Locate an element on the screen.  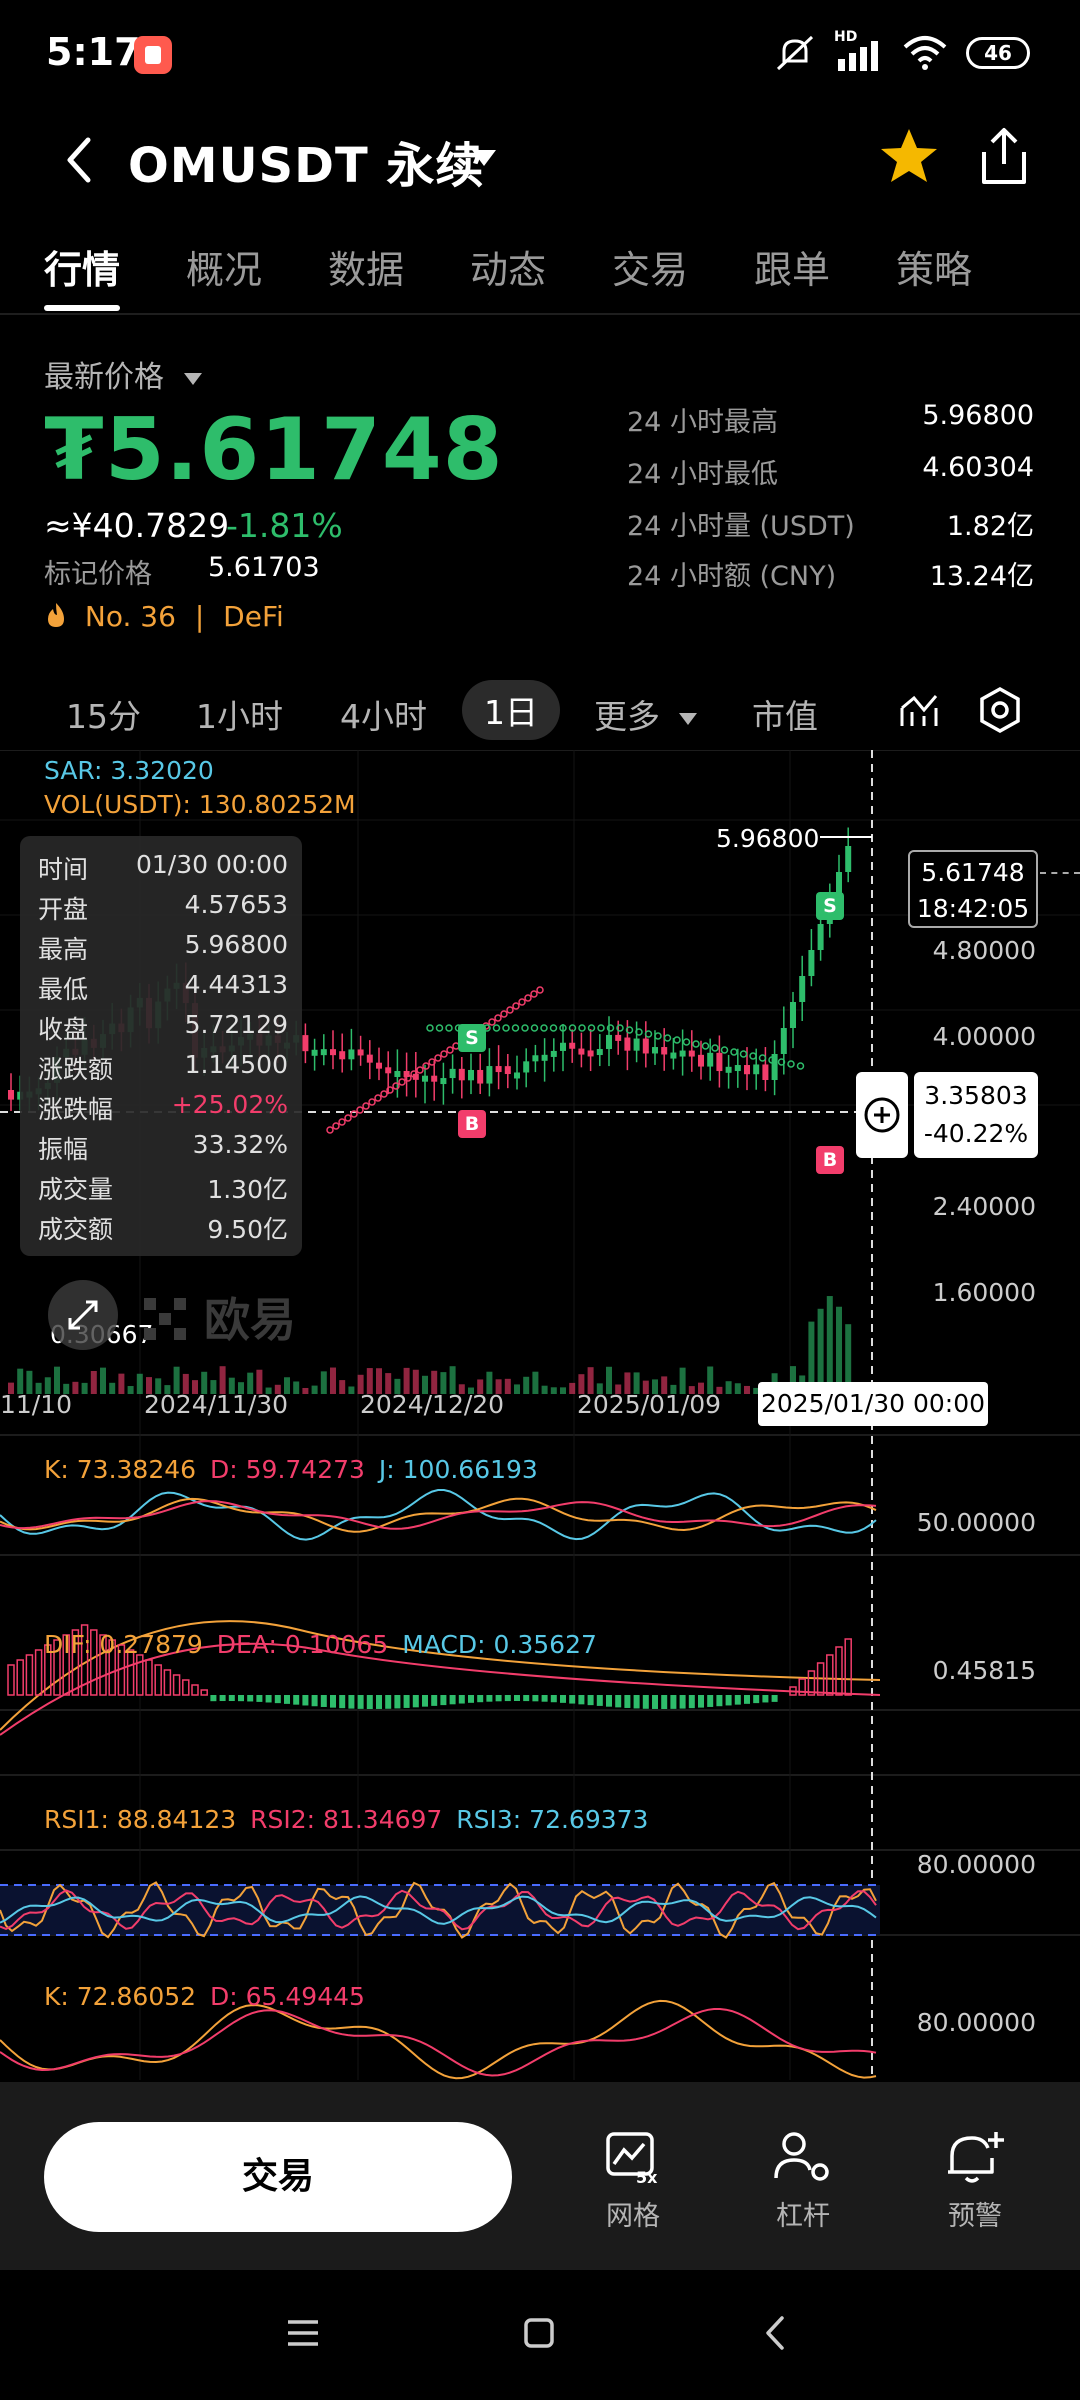
fullscreen-button is located at coordinates (83, 1315).